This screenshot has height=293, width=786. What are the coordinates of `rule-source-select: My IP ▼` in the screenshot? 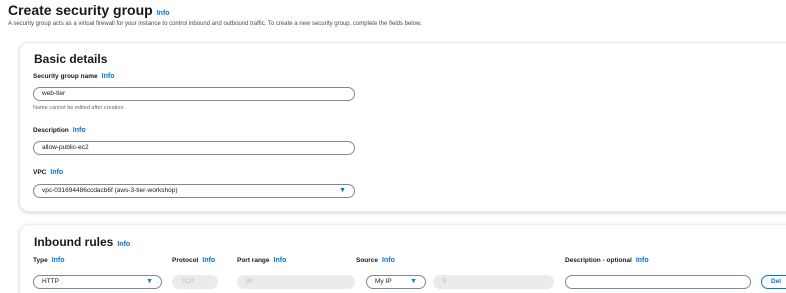 It's located at (396, 282).